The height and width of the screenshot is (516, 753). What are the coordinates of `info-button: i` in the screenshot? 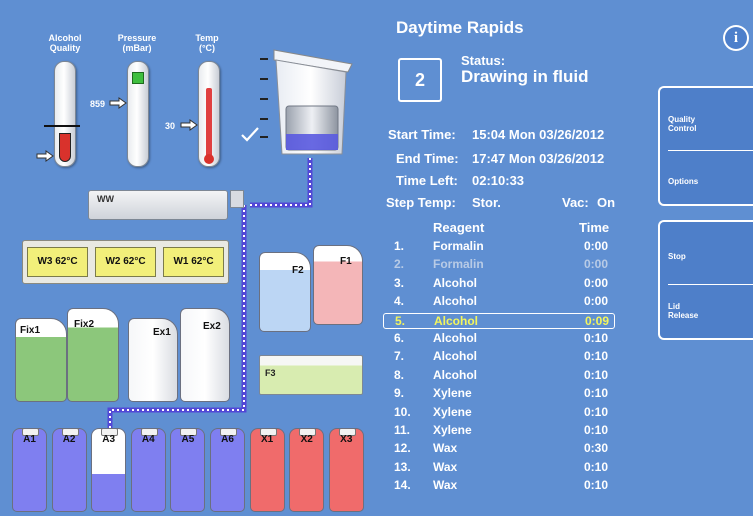 It's located at (736, 38).